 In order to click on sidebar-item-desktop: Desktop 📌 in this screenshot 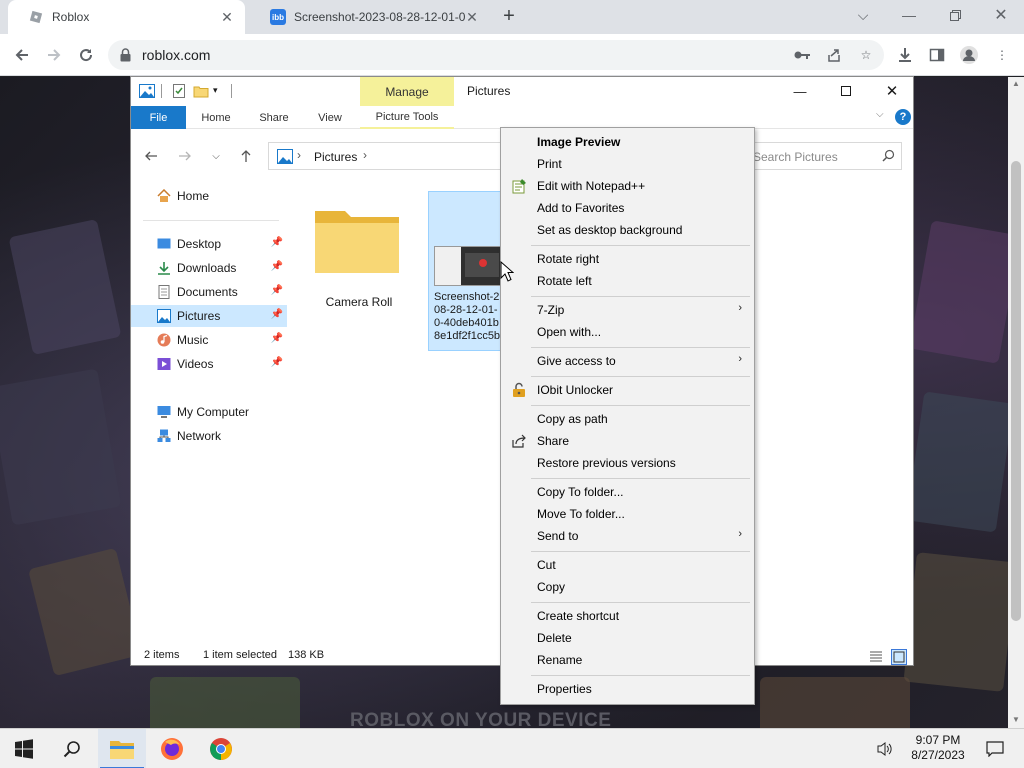, I will do `click(209, 244)`.